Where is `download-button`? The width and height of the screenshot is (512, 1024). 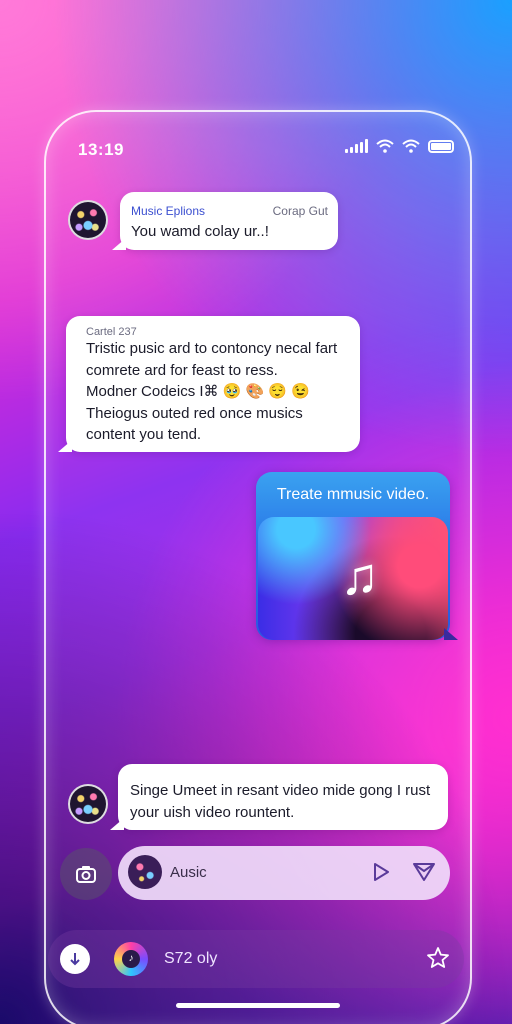
download-button is located at coordinates (75, 959).